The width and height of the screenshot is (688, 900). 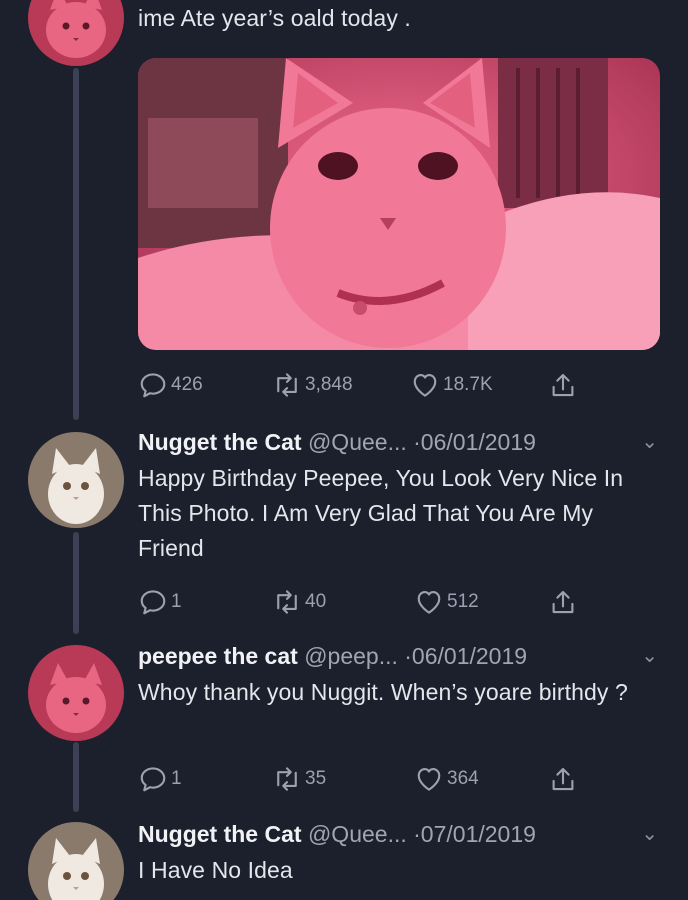 I want to click on retweet-count: 40, so click(x=316, y=601).